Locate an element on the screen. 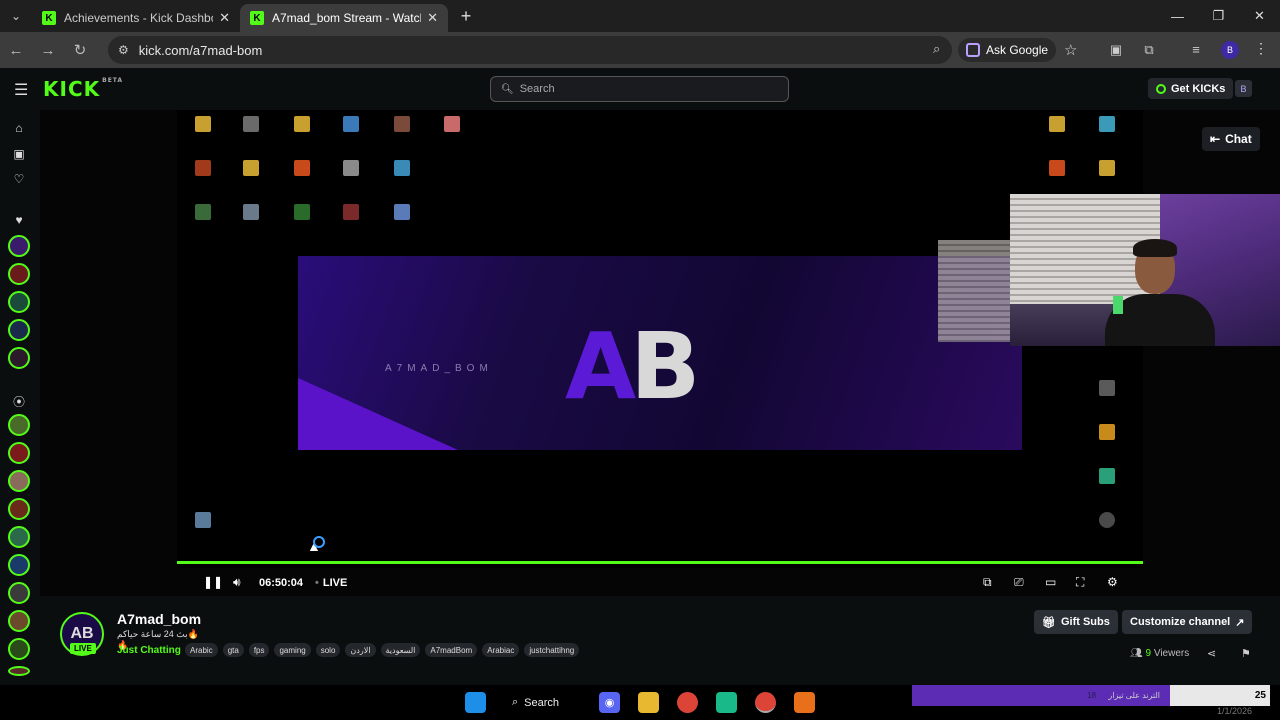 This screenshot has height=720, width=1280. report-flag-icon: ⚑ is located at coordinates (1246, 653).